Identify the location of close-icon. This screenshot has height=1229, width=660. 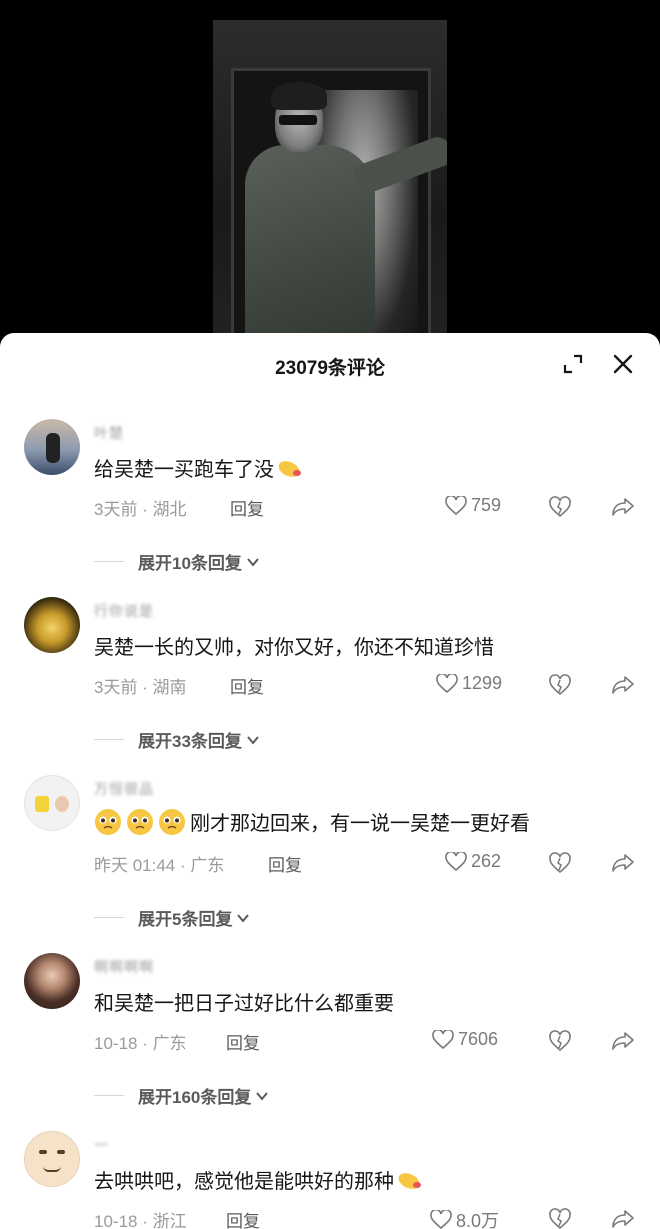
(623, 364).